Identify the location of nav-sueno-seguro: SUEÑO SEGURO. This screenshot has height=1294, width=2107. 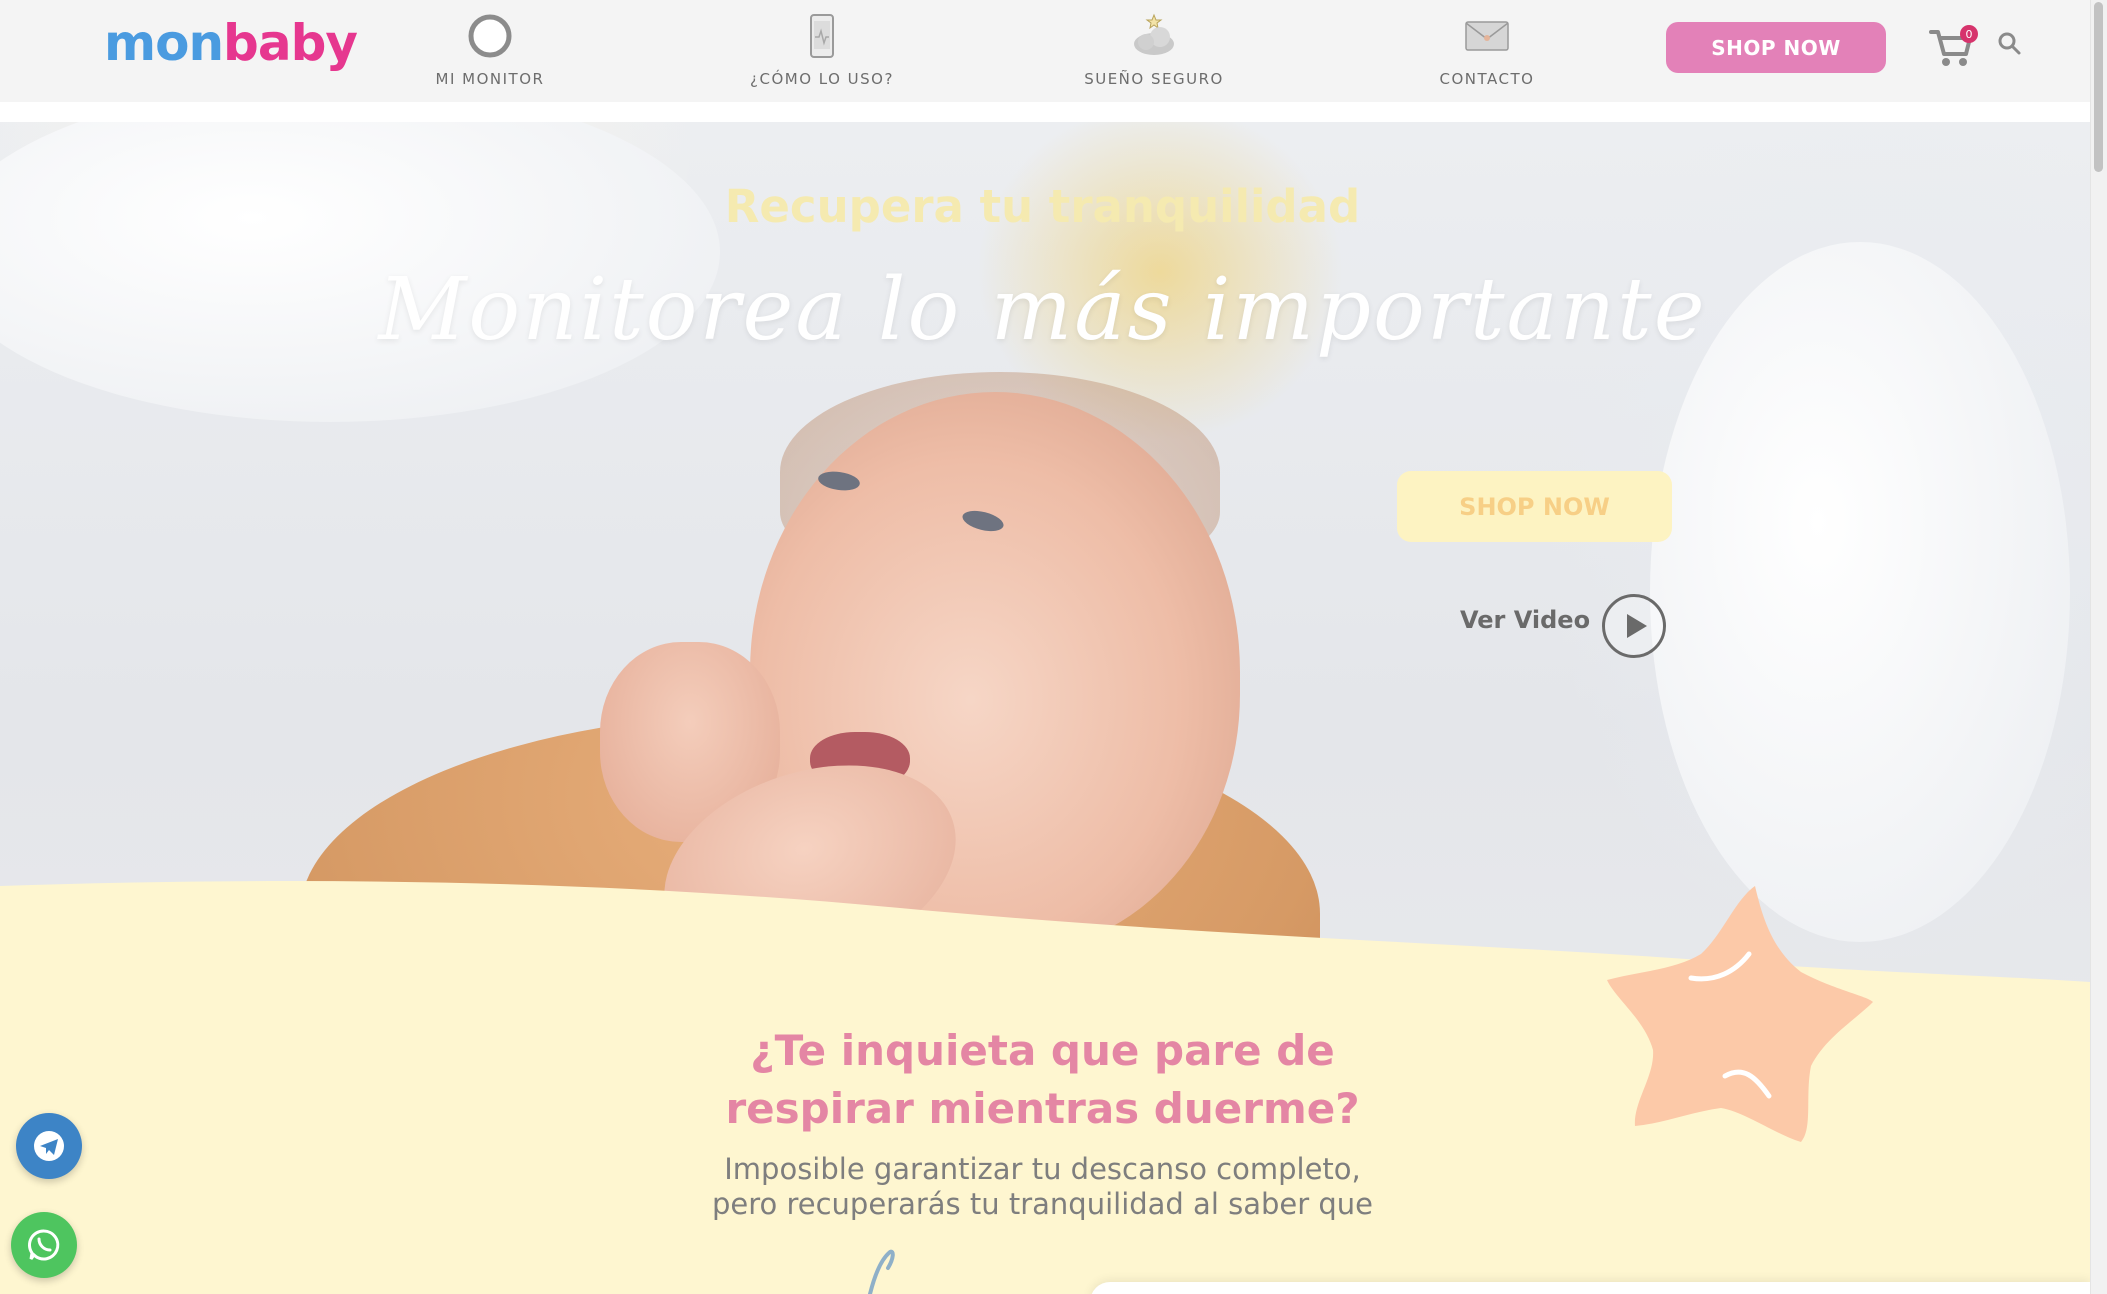
(1154, 50).